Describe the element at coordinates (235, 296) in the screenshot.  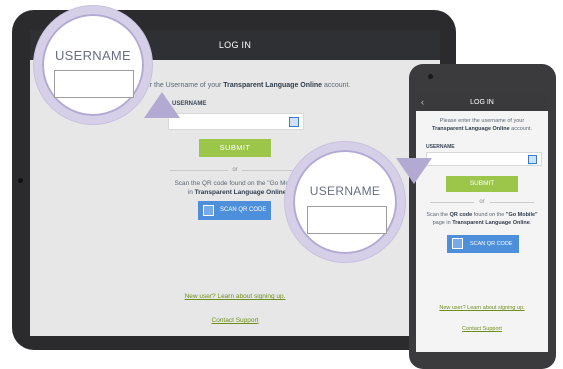
I see `tablet-signup-link: New user? Learn about signing up.` at that location.